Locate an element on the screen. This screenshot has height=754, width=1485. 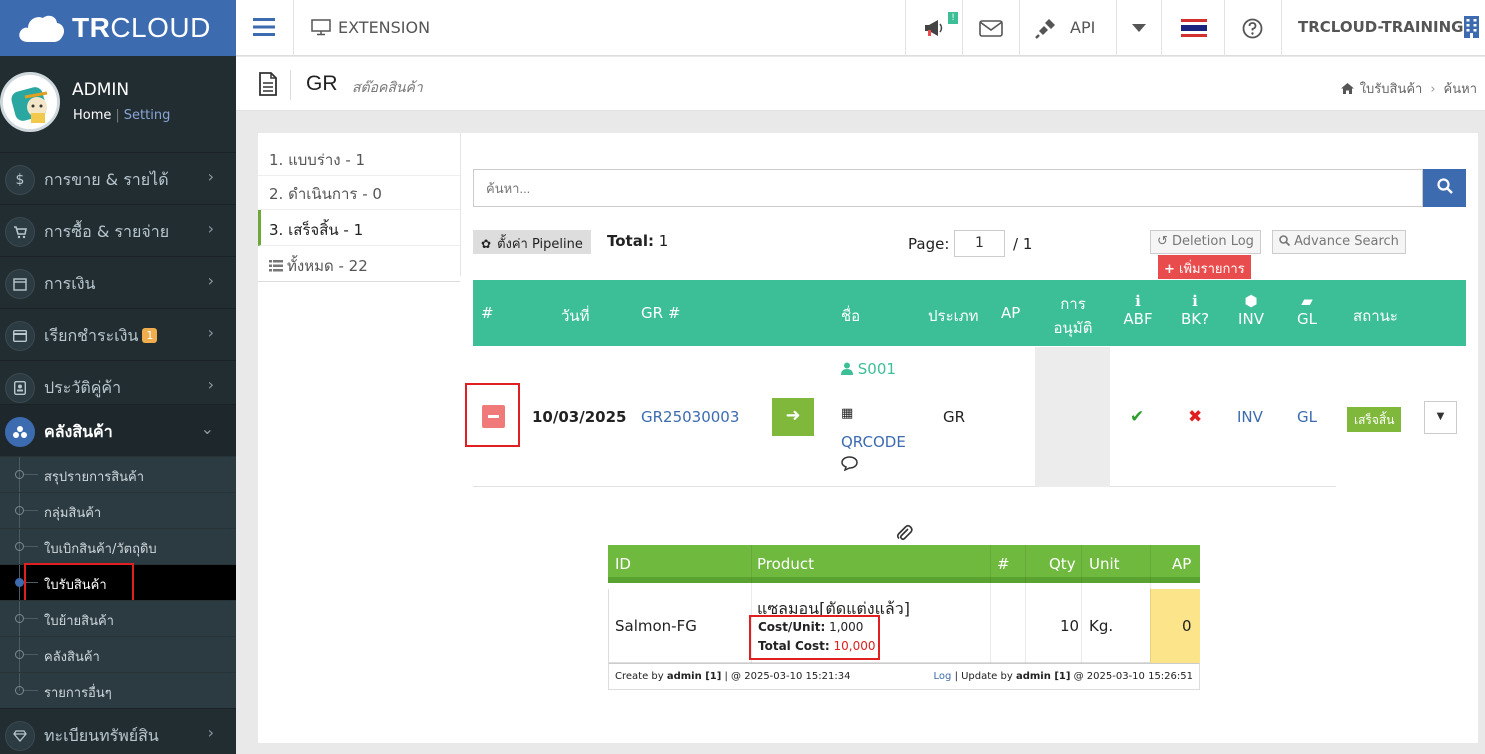
sidebar-subitem-warehouse: คลังสินค้า is located at coordinates (118, 654).